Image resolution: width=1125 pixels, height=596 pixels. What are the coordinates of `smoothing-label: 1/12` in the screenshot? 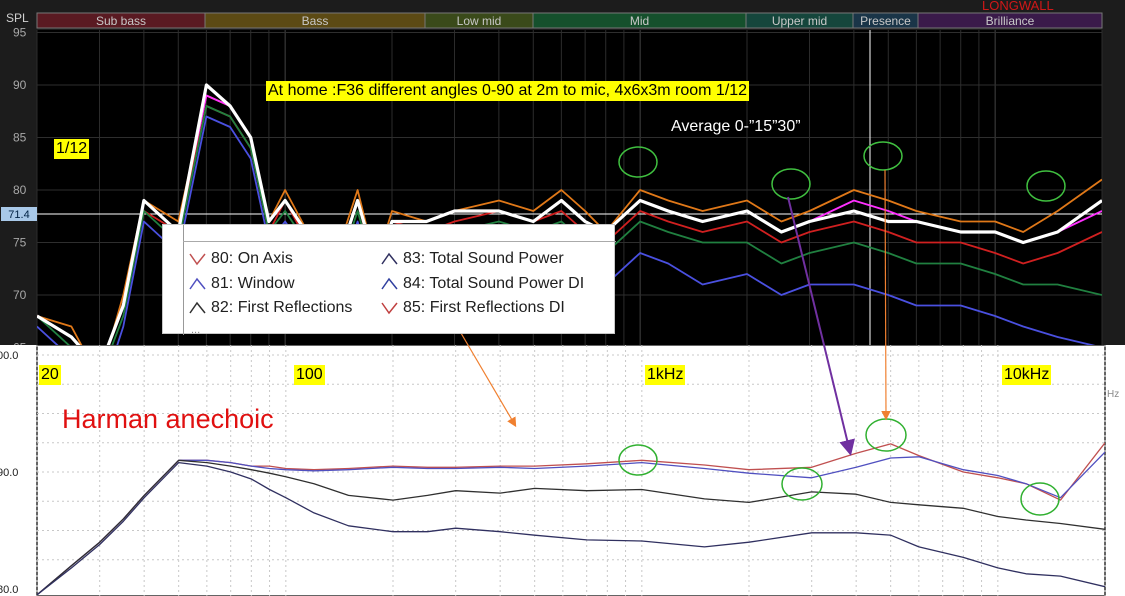 It's located at (72, 149).